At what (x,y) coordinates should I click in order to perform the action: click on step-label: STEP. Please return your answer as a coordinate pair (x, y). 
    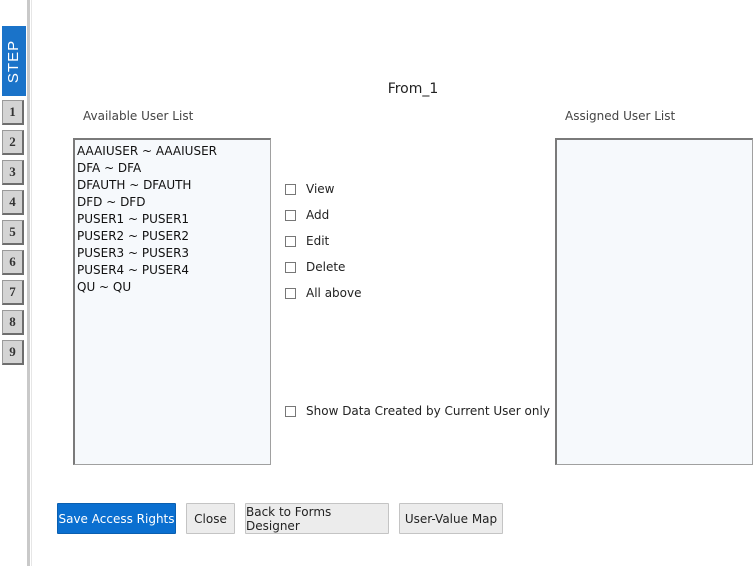
    Looking at the image, I should click on (14, 61).